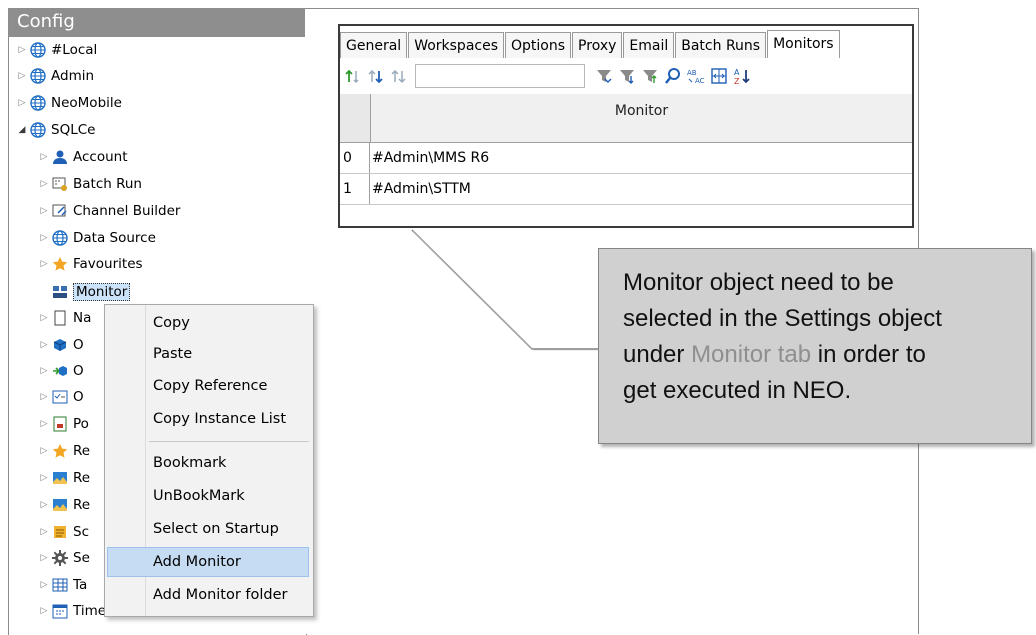 The image size is (1036, 635). I want to click on callout-highlight: Monitor tab, so click(751, 354).